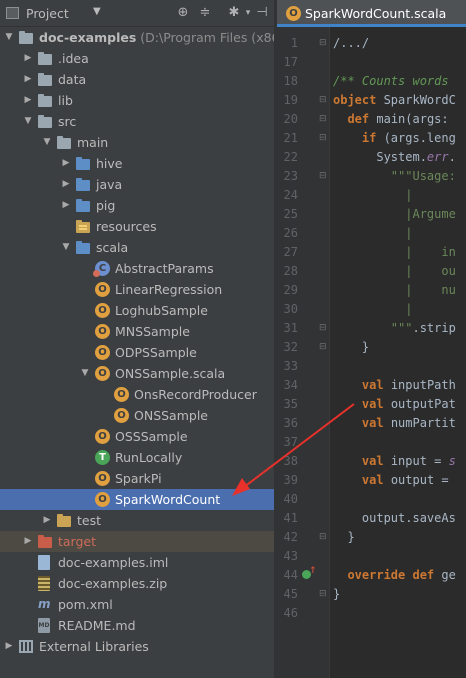  I want to click on tree-item-mnssample: O MNSSample, so click(137, 331).